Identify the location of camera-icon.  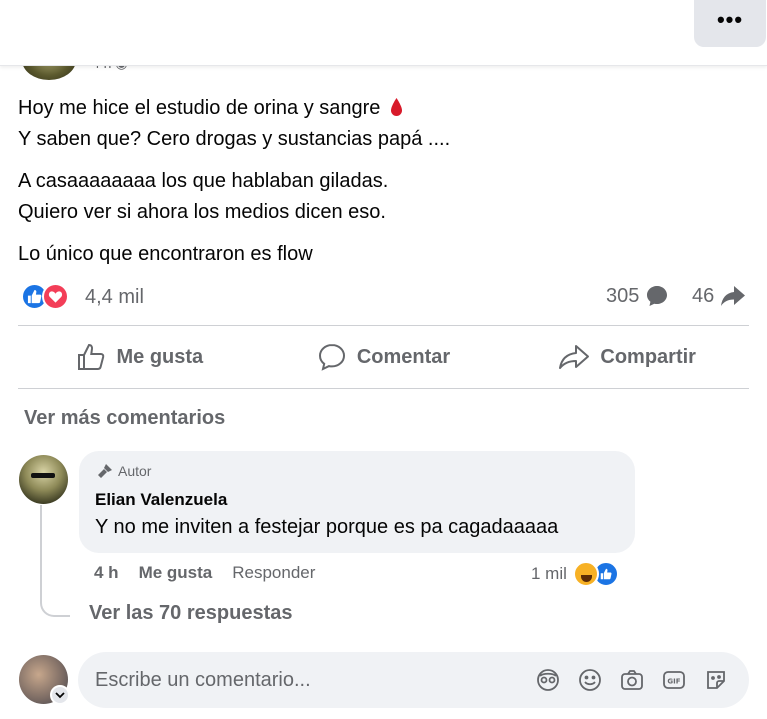
(632, 680).